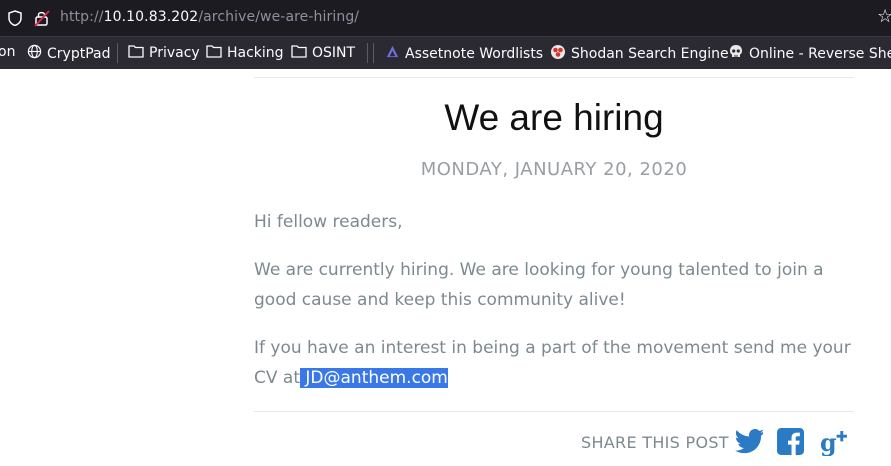 This screenshot has width=891, height=466. What do you see at coordinates (79, 53) in the screenshot?
I see `bookmark-label: CryptPad` at bounding box center [79, 53].